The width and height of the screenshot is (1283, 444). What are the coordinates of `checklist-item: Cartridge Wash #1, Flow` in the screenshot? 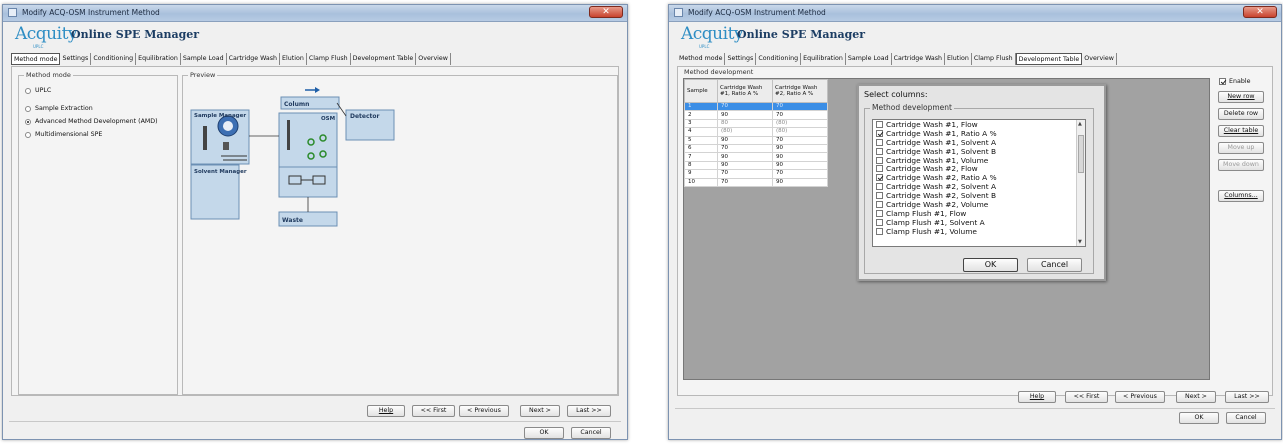 It's located at (979, 124).